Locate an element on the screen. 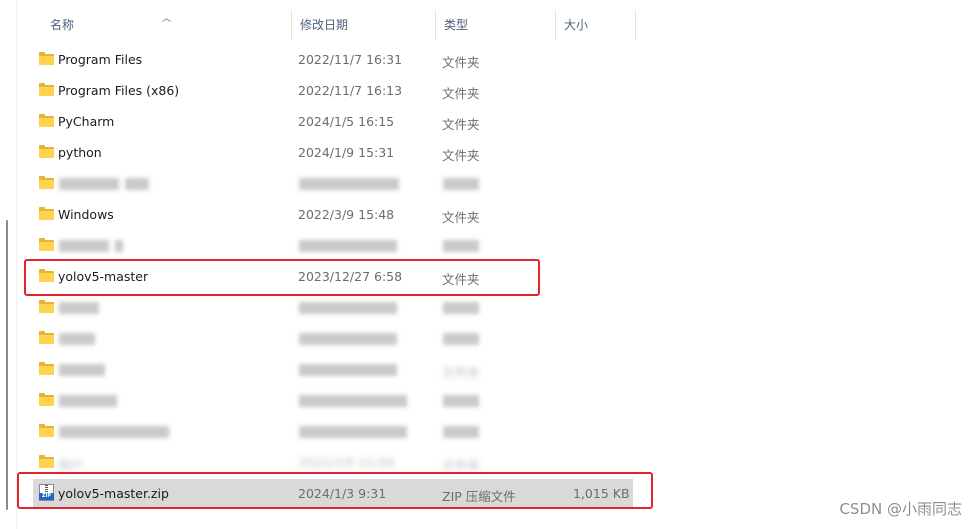 The width and height of the screenshot is (976, 529). file-row: 文件夹 is located at coordinates (333, 370).